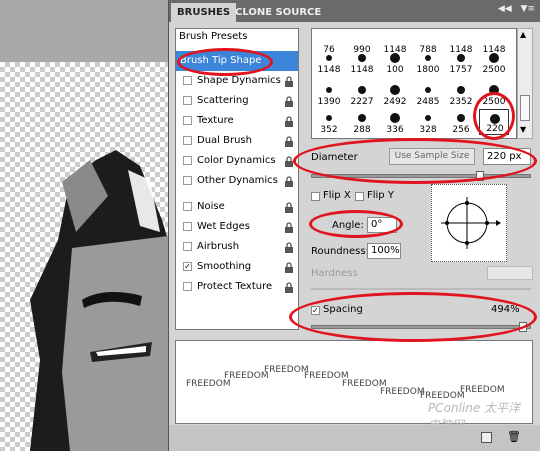 The height and width of the screenshot is (451, 540). I want to click on tab-brushes: BRUSHES, so click(204, 12).